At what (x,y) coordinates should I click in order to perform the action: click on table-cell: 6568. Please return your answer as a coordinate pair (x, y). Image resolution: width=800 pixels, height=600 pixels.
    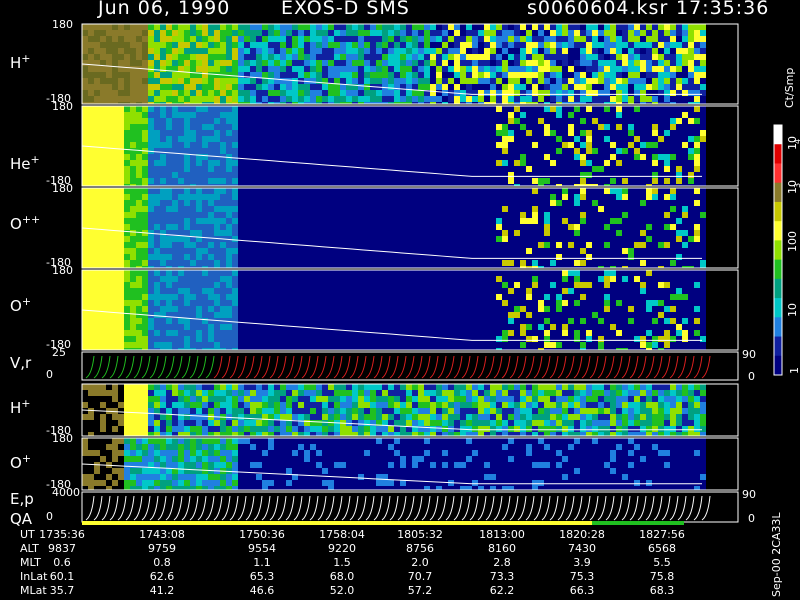
    Looking at the image, I should click on (662, 548).